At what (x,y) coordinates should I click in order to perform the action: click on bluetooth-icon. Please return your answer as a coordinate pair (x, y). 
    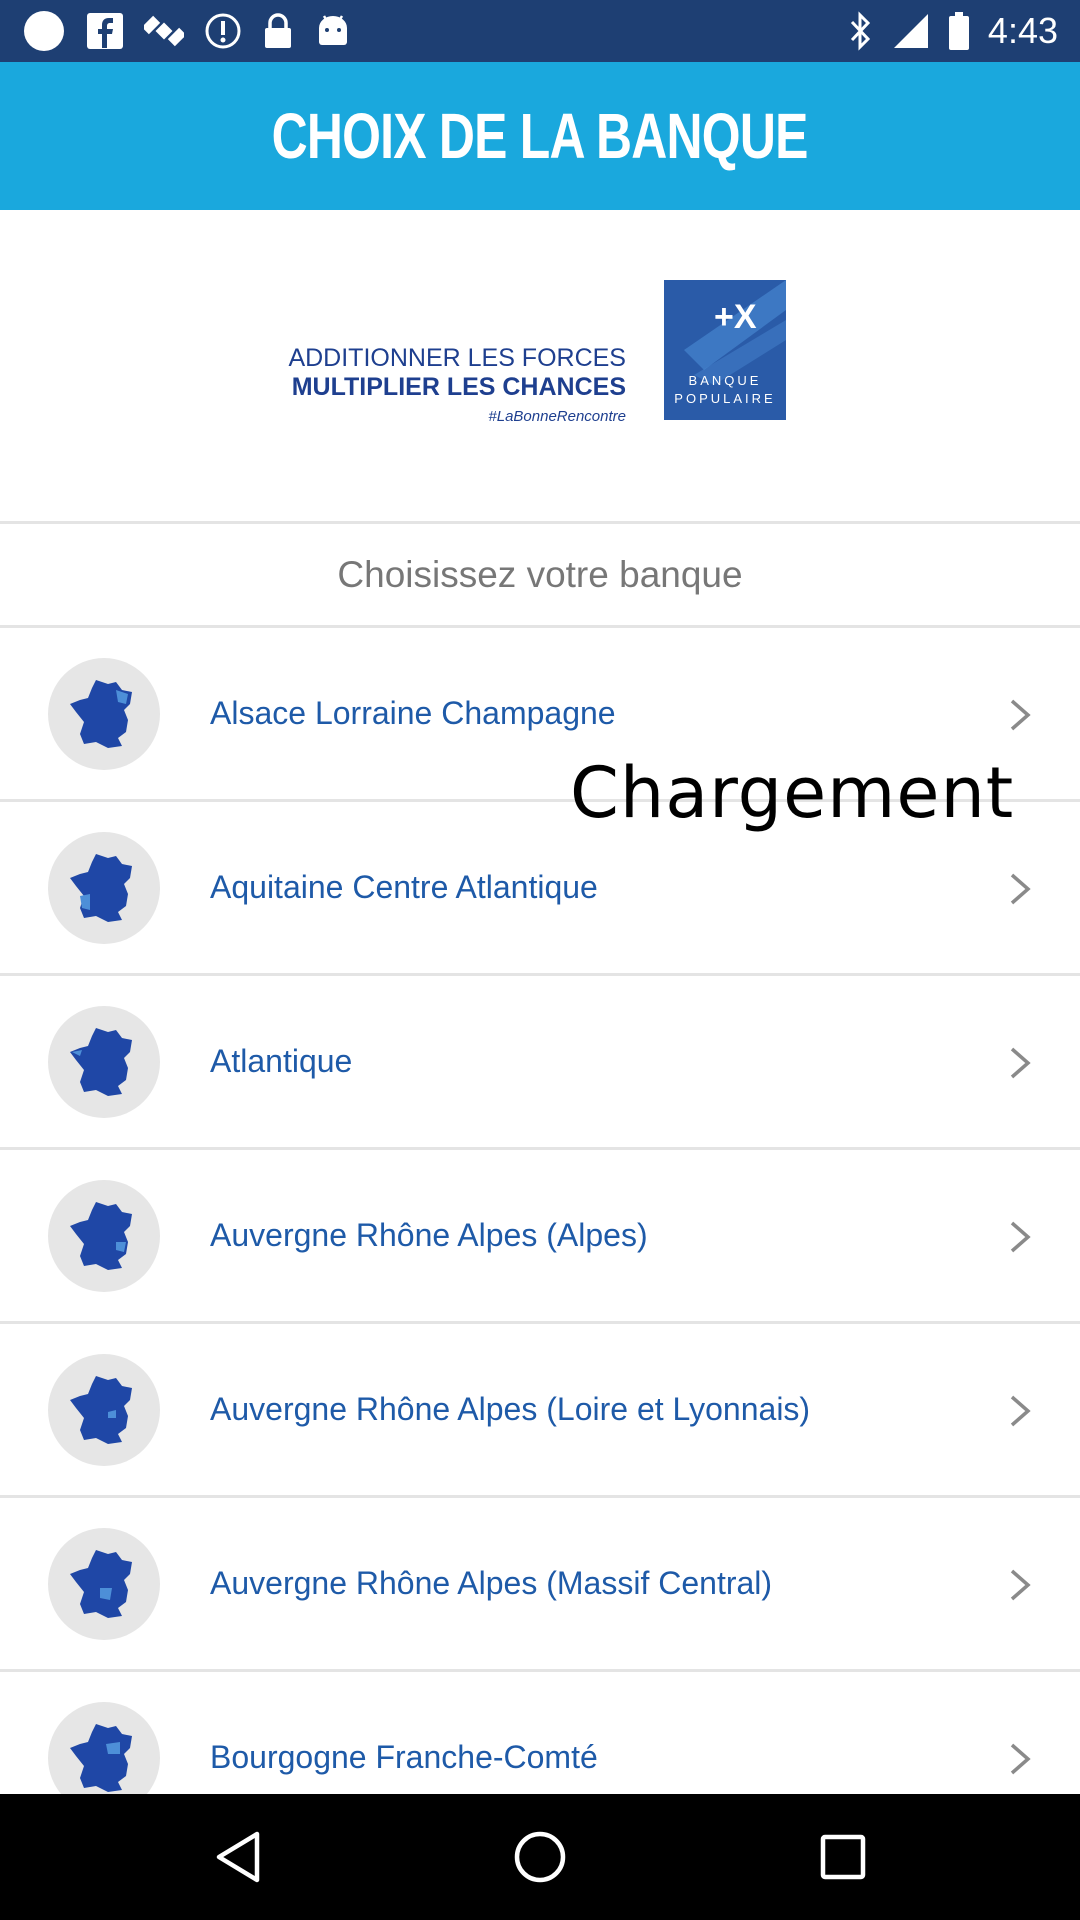
    Looking at the image, I should click on (861, 31).